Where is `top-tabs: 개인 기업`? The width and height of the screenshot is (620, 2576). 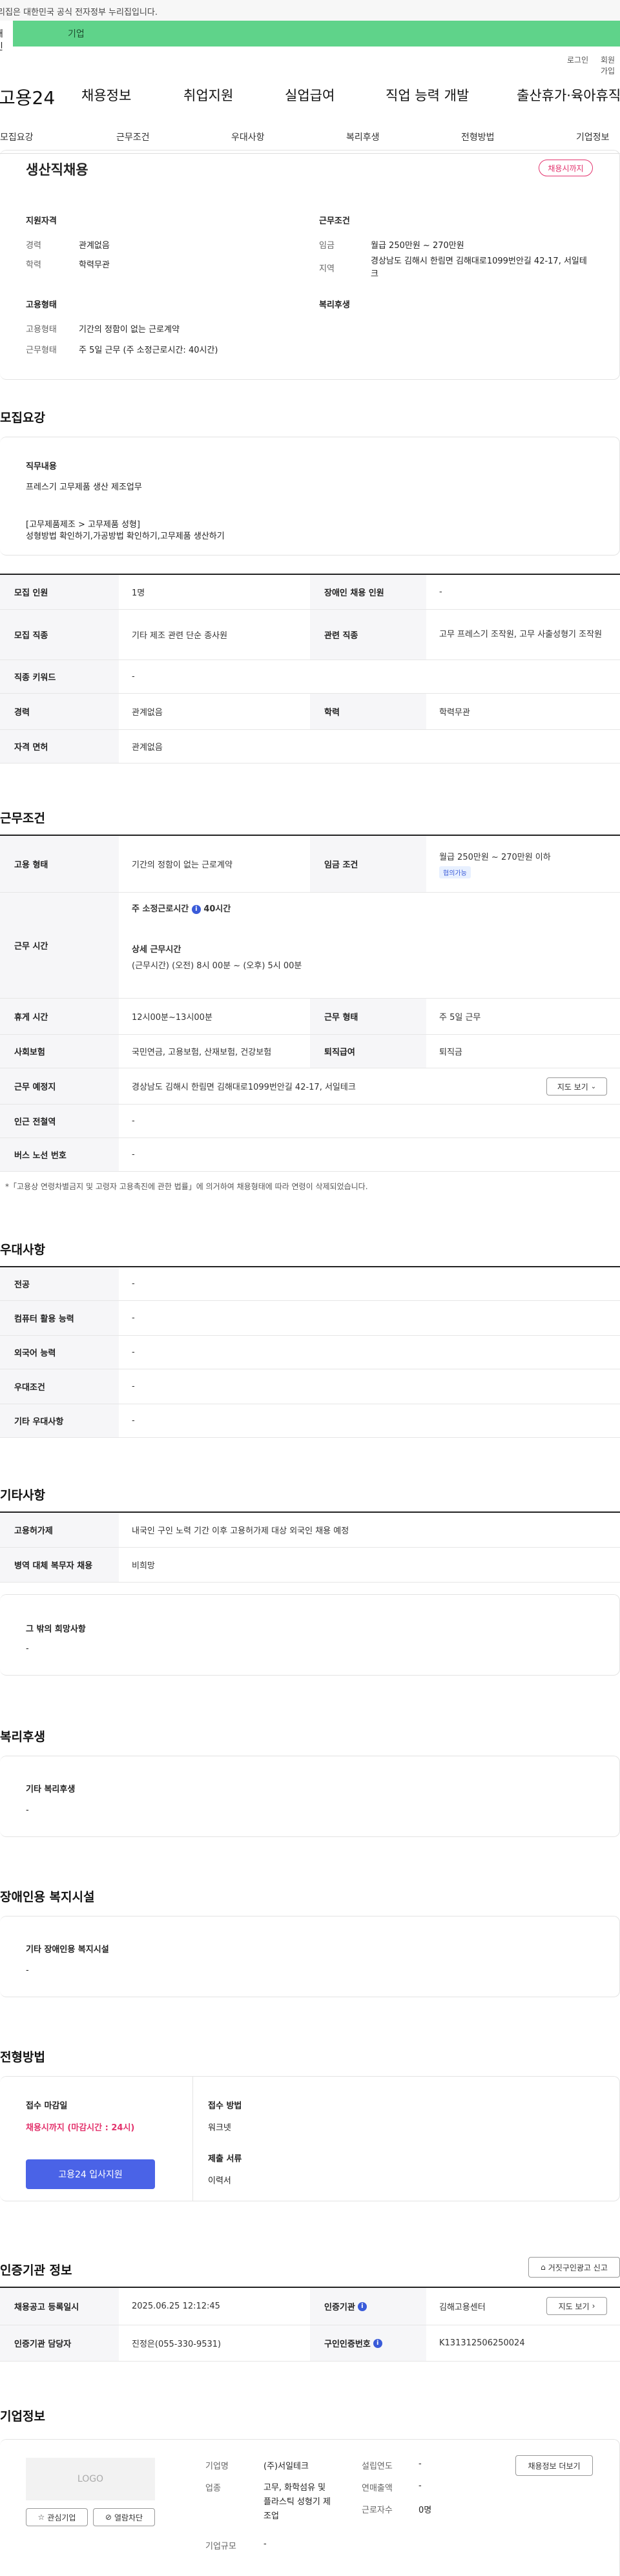
top-tabs: 개인 기업 is located at coordinates (310, 36).